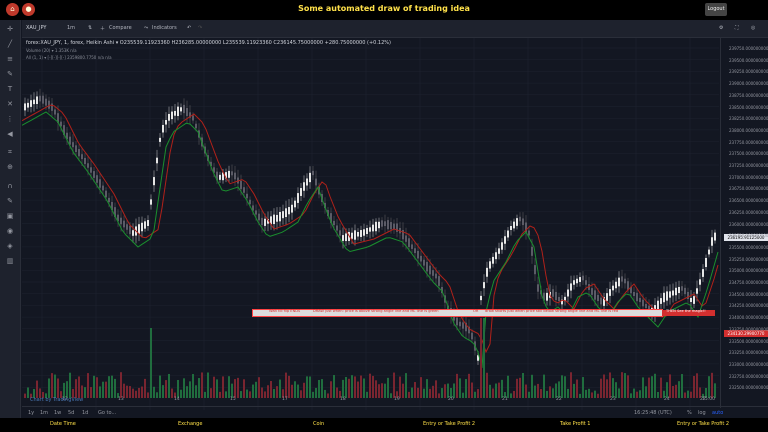 This screenshot has width=768, height=432. What do you see at coordinates (10, 261) in the screenshot?
I see `trash-icon: ▥` at bounding box center [10, 261].